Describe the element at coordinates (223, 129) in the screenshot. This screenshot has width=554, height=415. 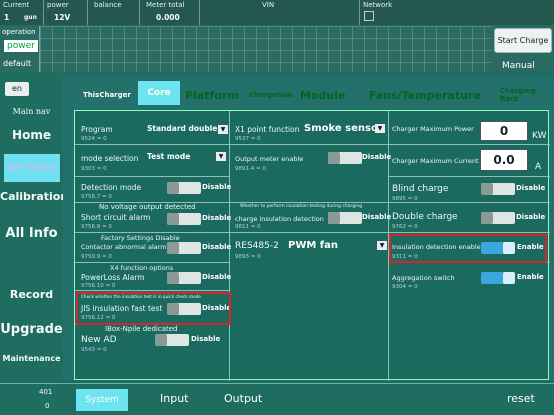
I see `program-dropdown-icon: ▼` at that location.